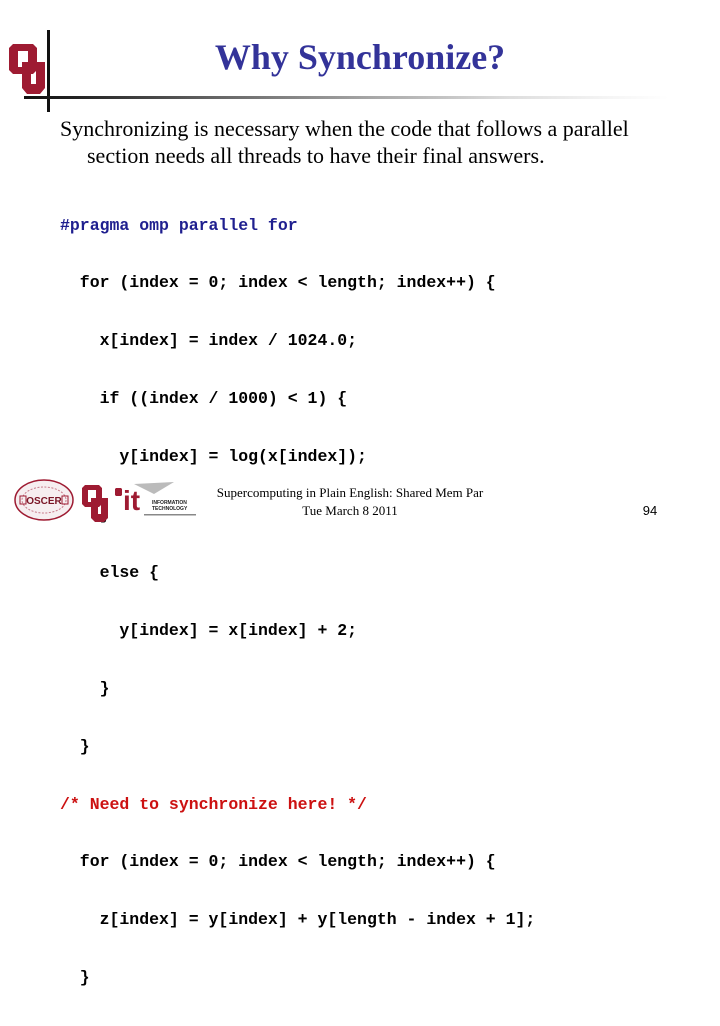  What do you see at coordinates (650, 510) in the screenshot?
I see `page-number: 94` at bounding box center [650, 510].